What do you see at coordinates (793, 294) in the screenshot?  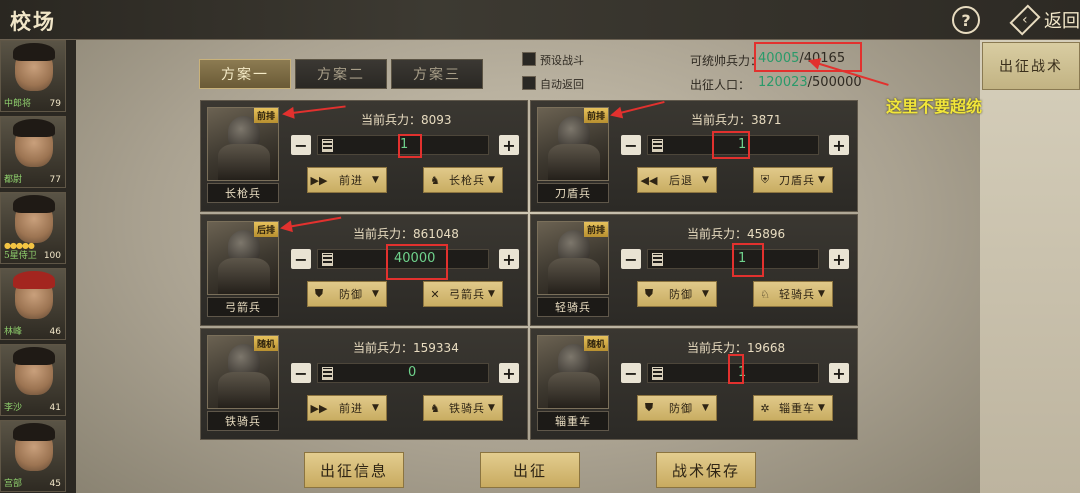 I see `unit-type-dropdown: ♘ 轻骑兵 ▼` at bounding box center [793, 294].